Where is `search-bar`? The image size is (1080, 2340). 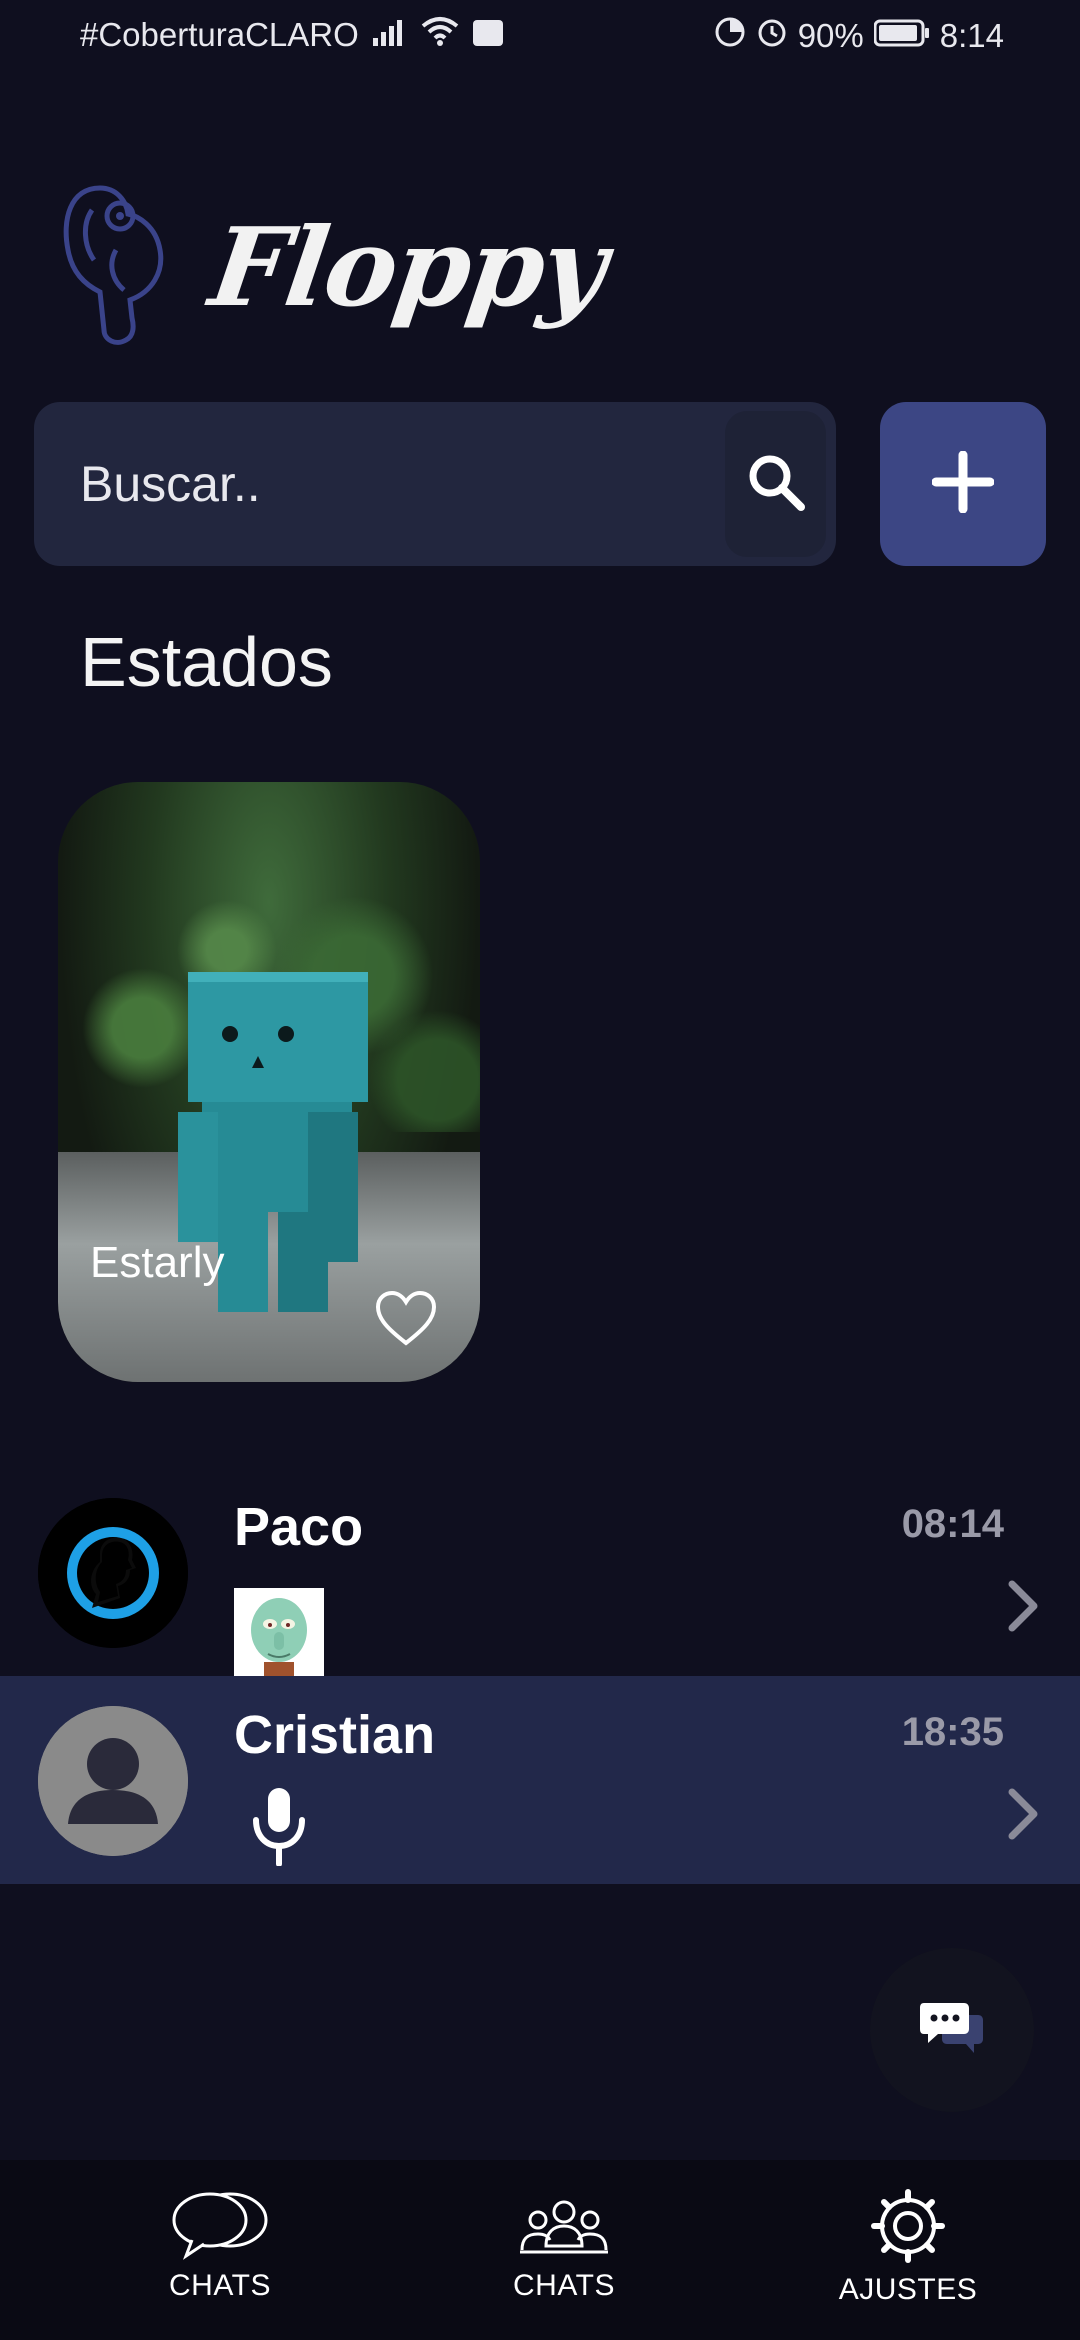 search-bar is located at coordinates (435, 484).